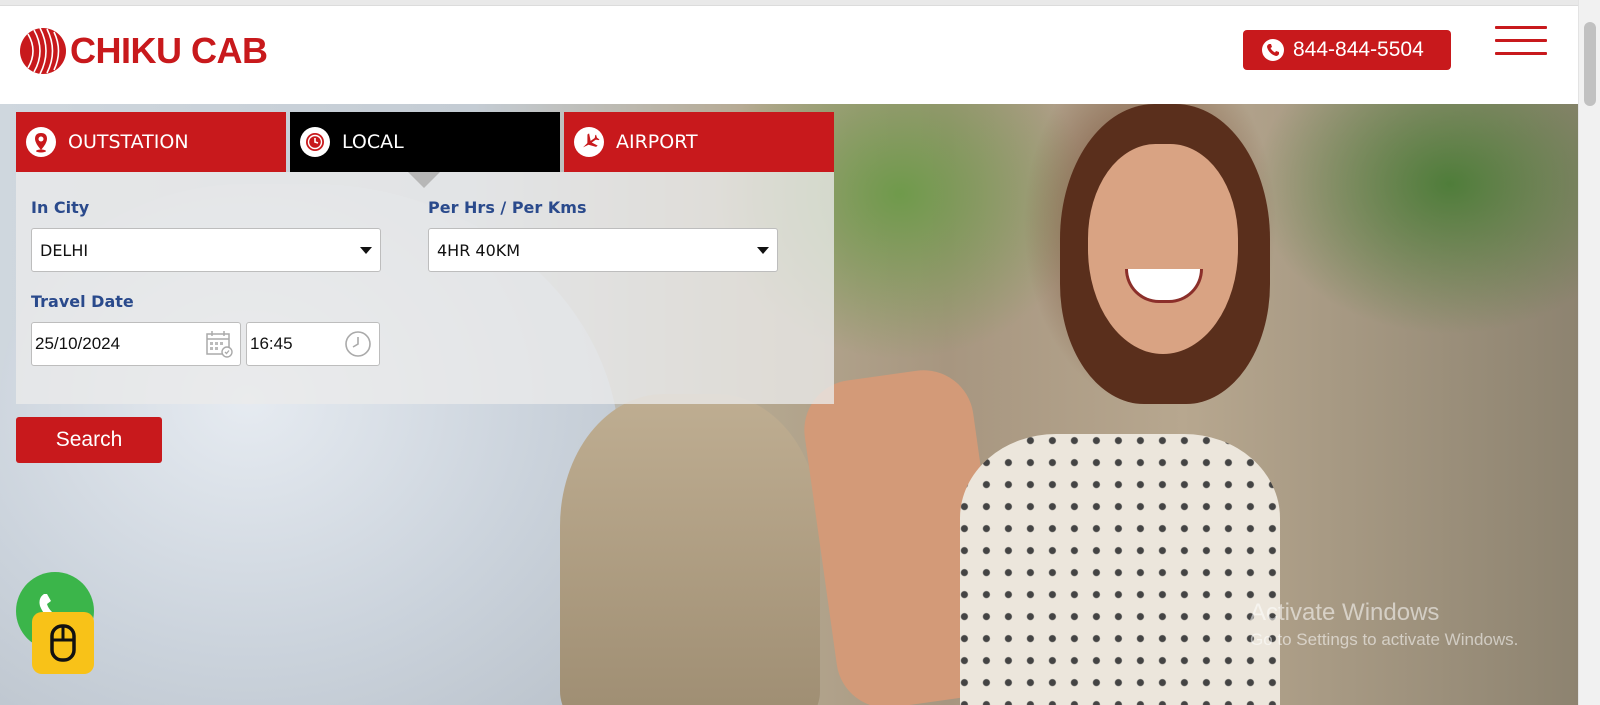 The height and width of the screenshot is (705, 1600). I want to click on package-label: Per Hrs / Per Kms, so click(507, 207).